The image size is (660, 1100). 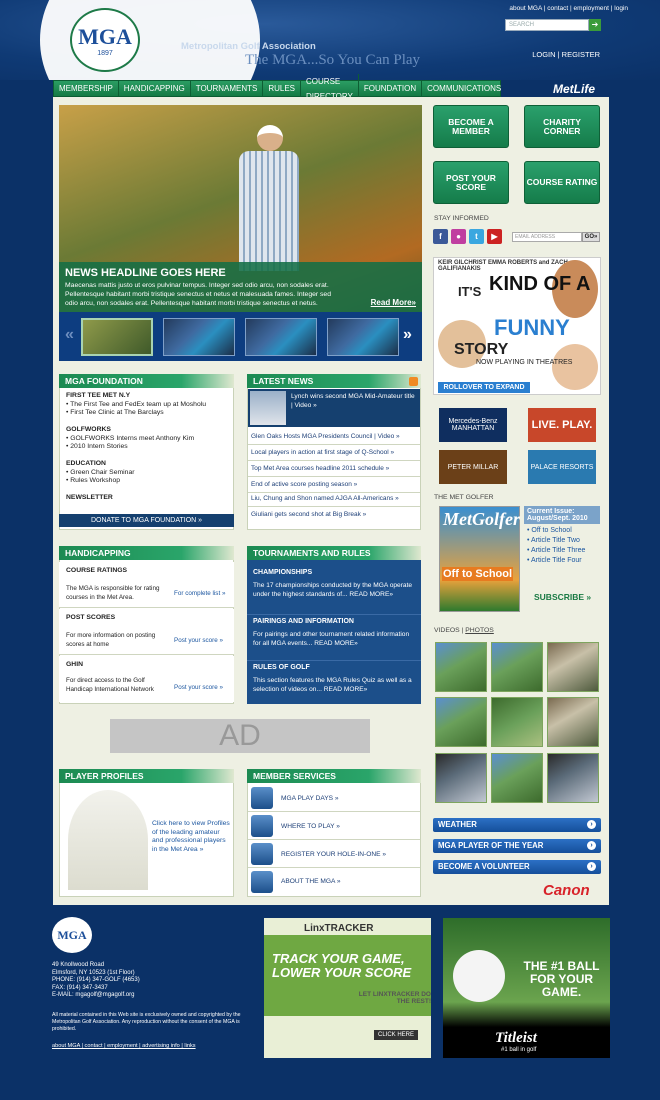 What do you see at coordinates (557, 8) in the screenshot?
I see `top-link-contact: contact` at bounding box center [557, 8].